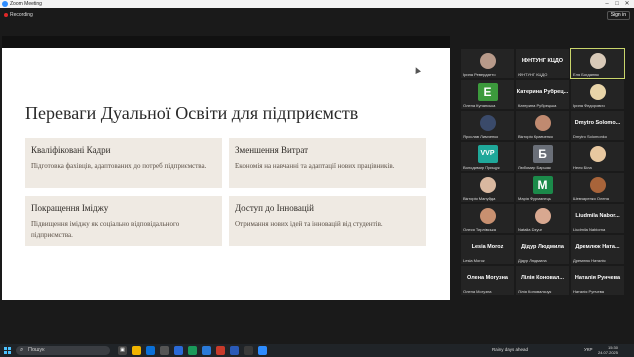 The image size is (634, 357). I want to click on word-icon, so click(234, 350).